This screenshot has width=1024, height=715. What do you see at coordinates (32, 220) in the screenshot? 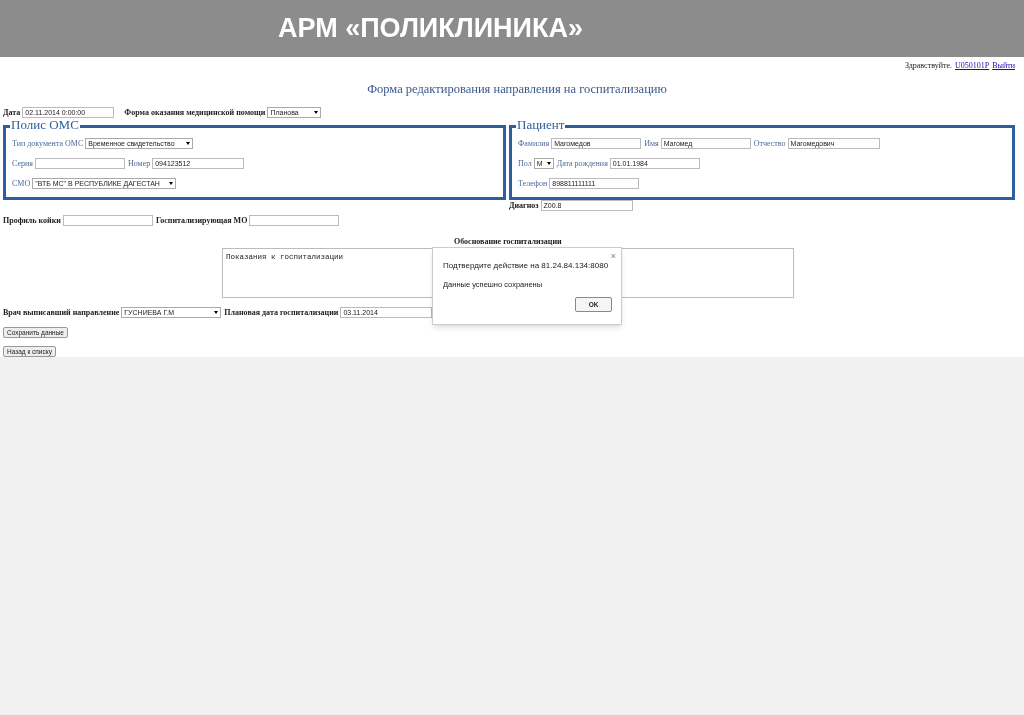
I see `field-label: Профиль койки` at bounding box center [32, 220].